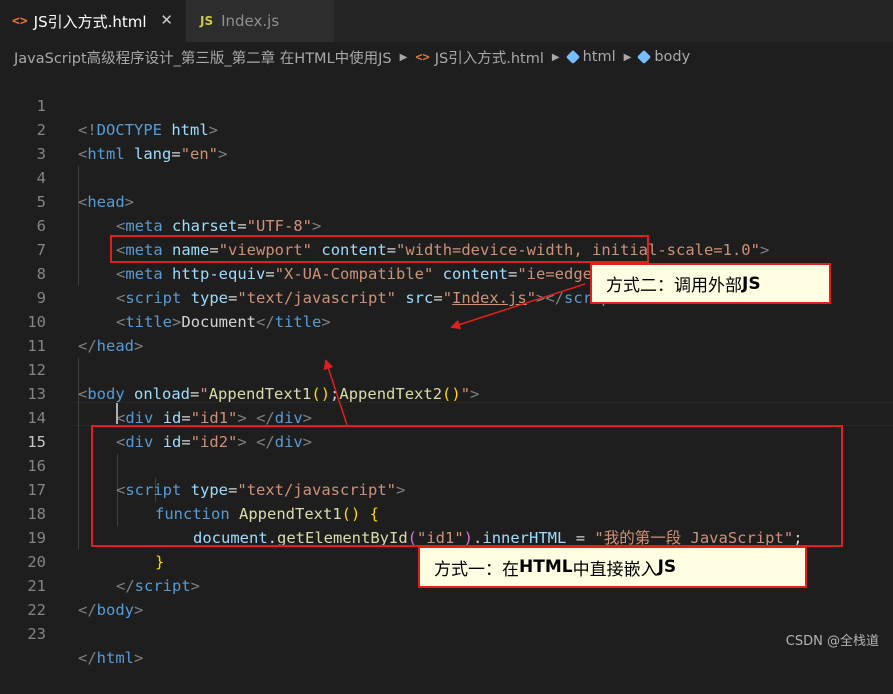  I want to click on close-icon: ✕, so click(166, 20).